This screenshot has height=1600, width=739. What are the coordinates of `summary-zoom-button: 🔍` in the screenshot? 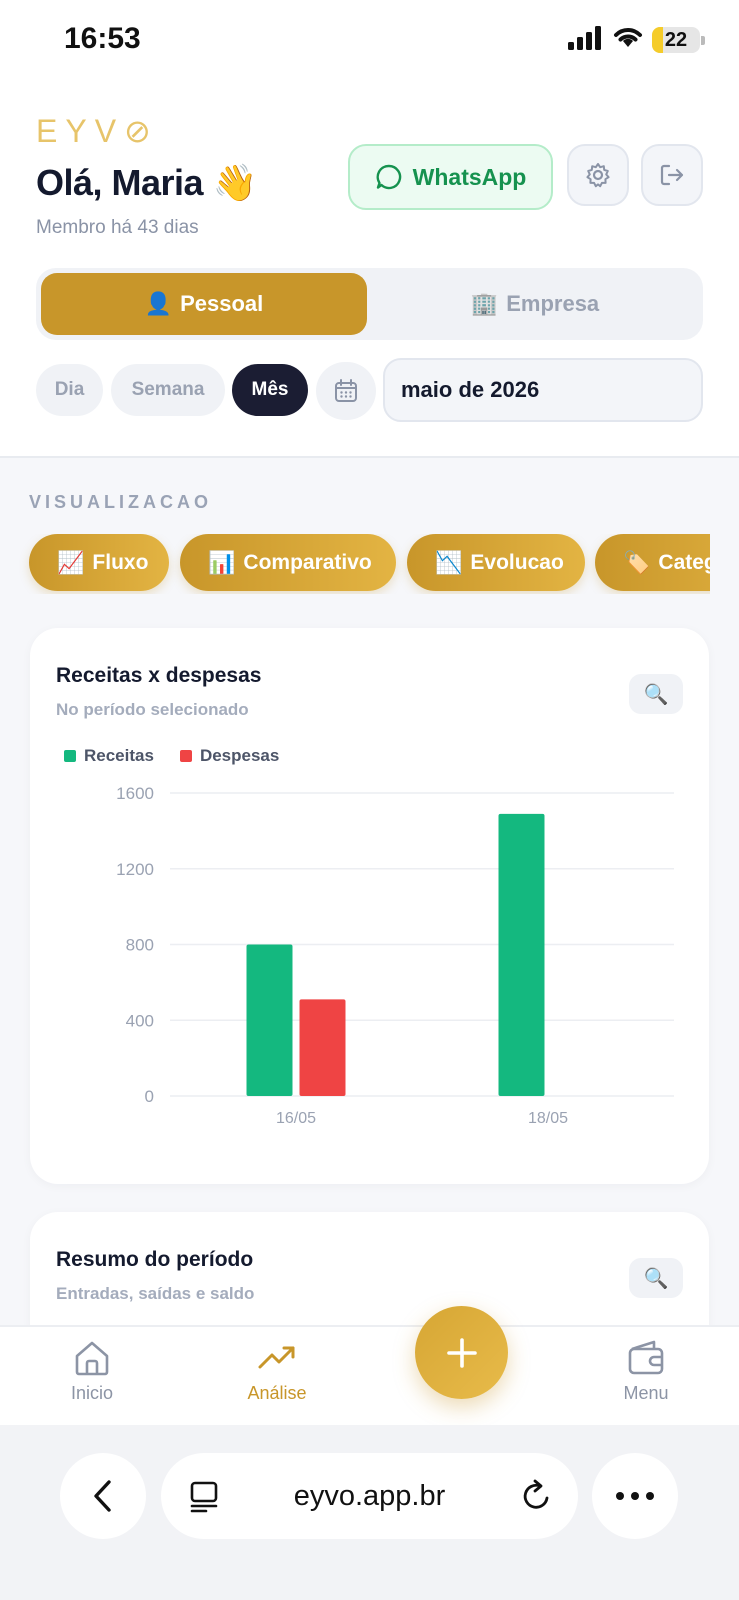 It's located at (656, 1278).